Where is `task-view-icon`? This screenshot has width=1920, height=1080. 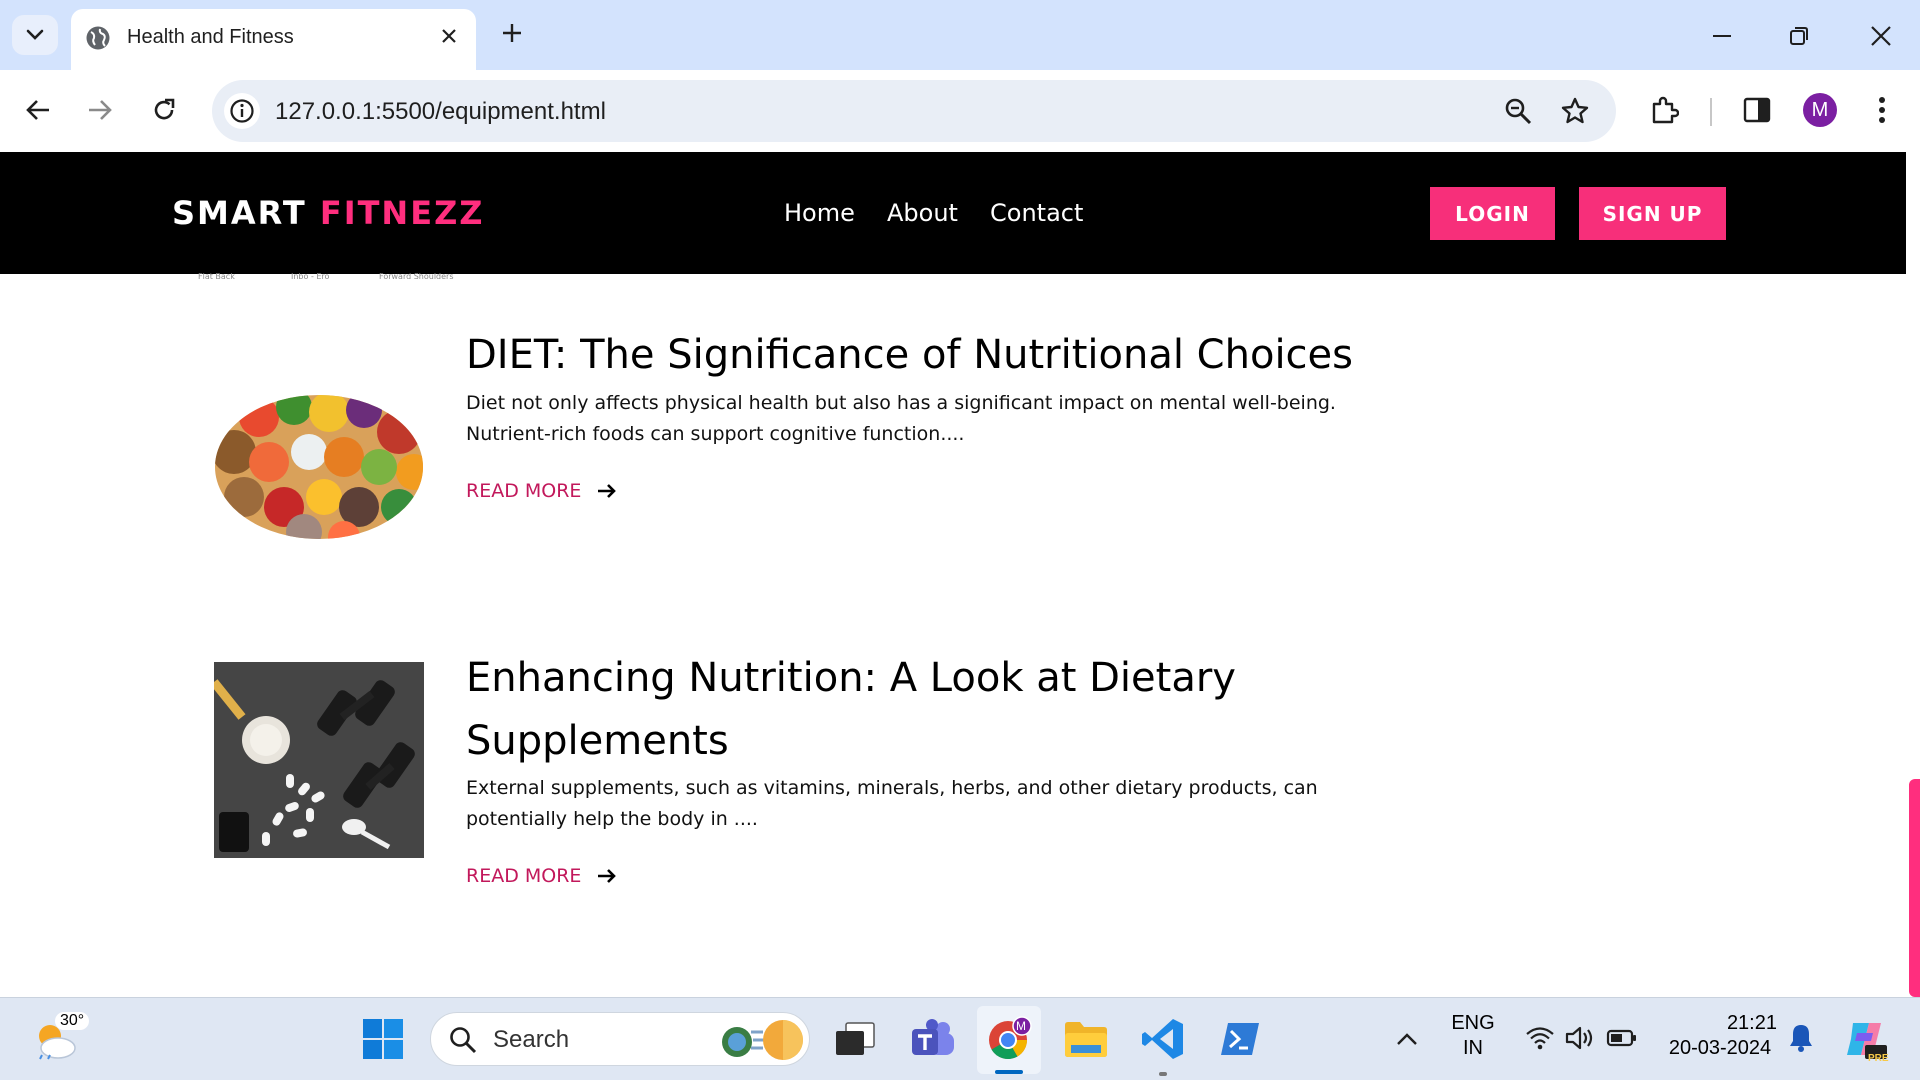 task-view-icon is located at coordinates (855, 1038).